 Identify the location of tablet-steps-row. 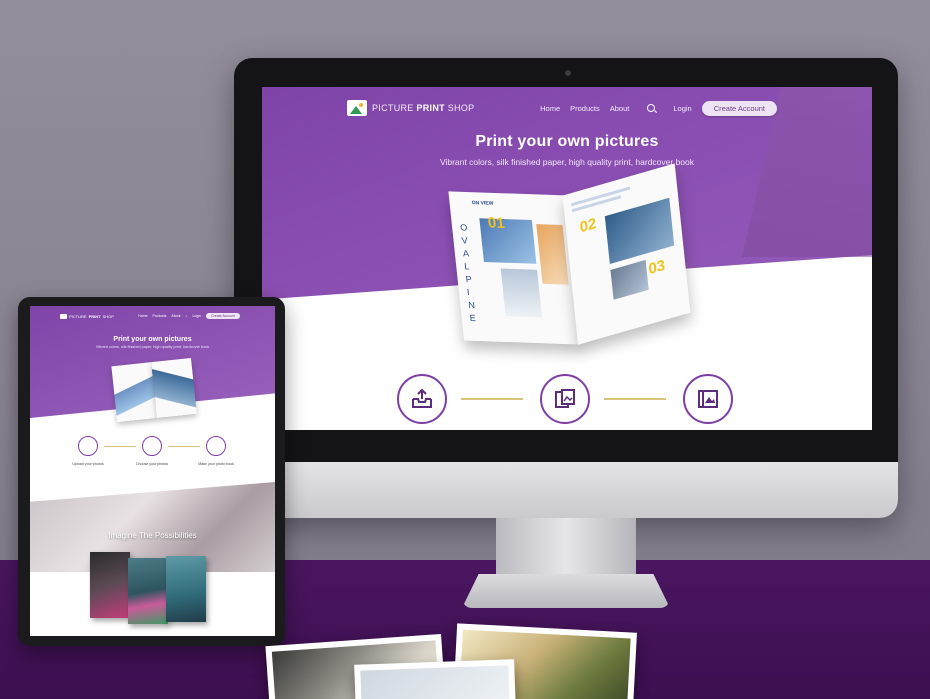
(153, 447).